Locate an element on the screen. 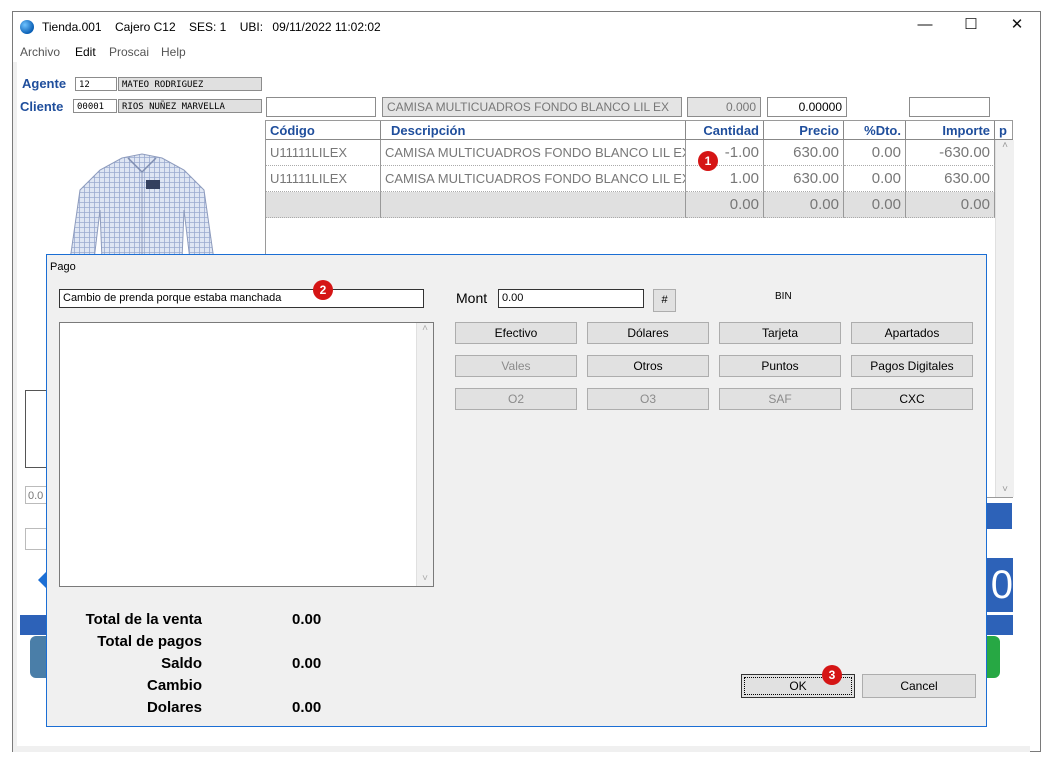 Image resolution: width=1052 pixels, height=759 pixels. puntos-button: Puntos is located at coordinates (780, 366).